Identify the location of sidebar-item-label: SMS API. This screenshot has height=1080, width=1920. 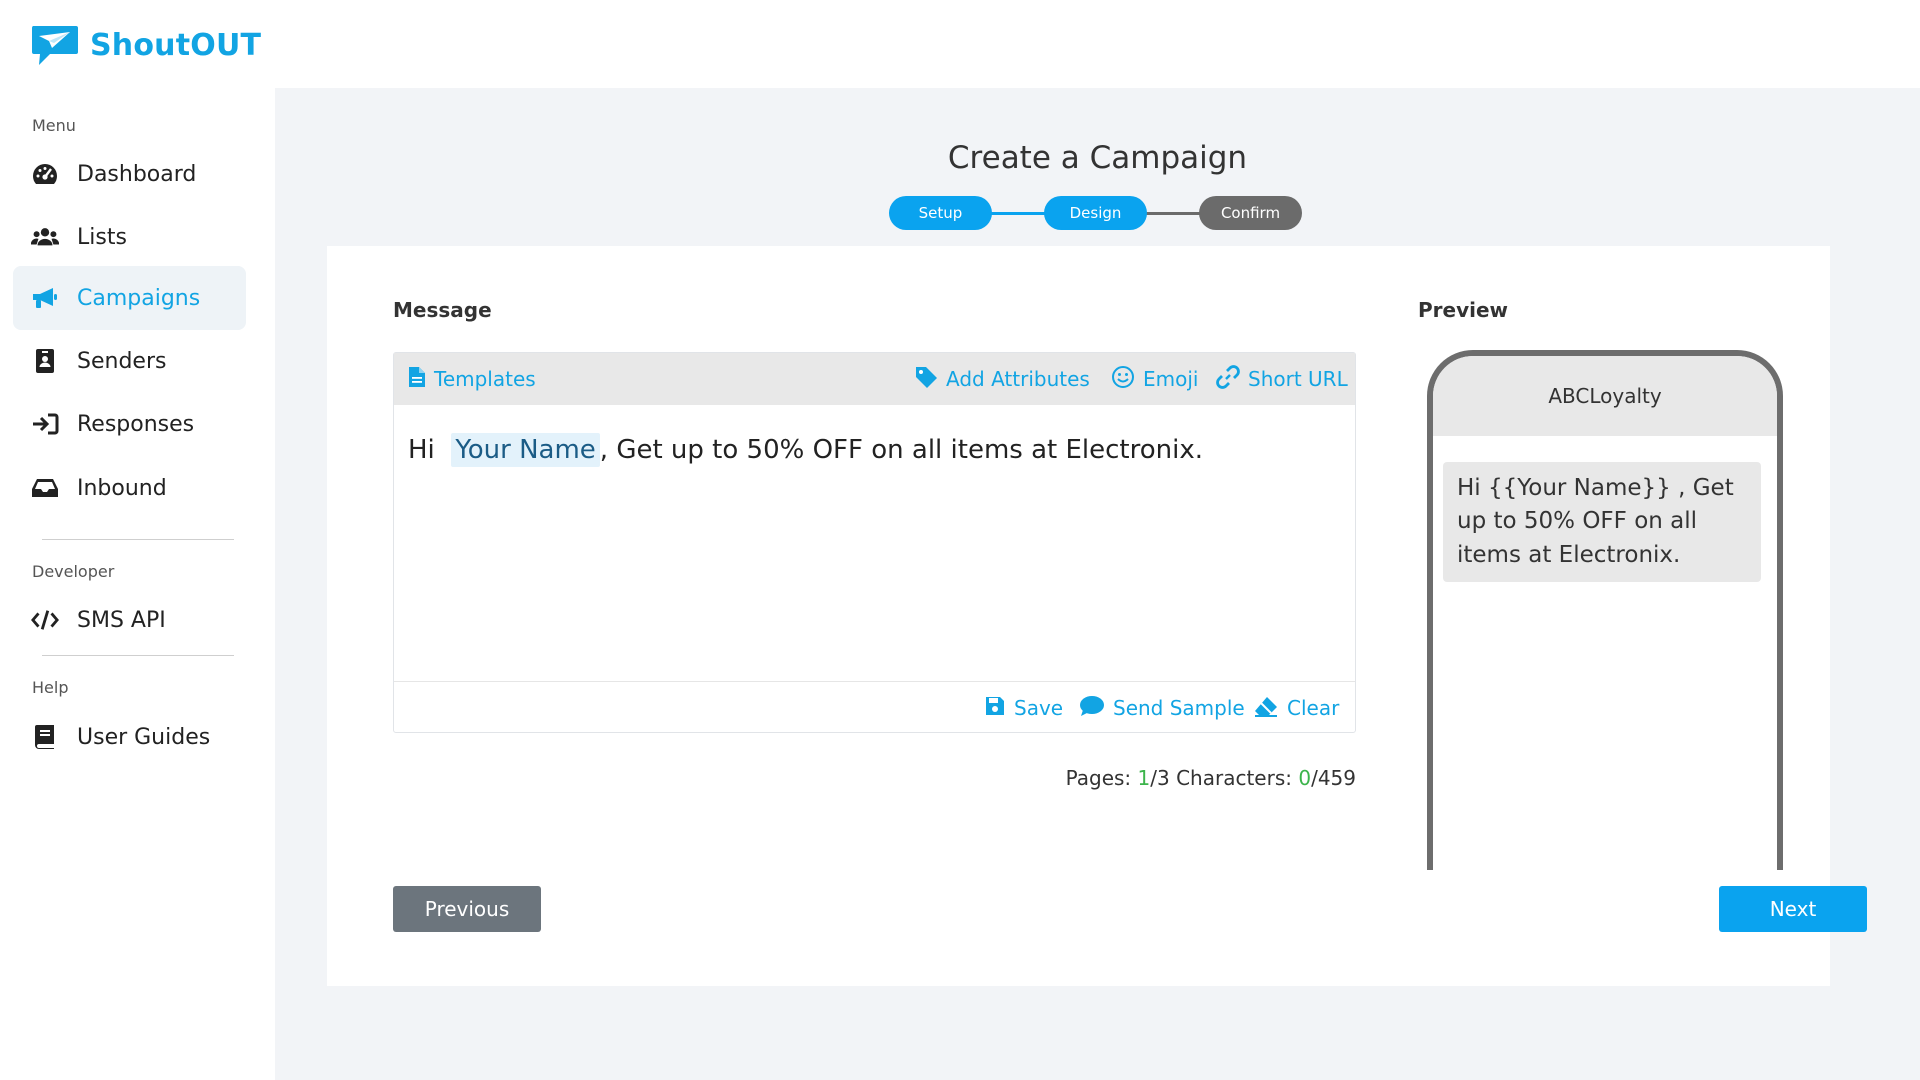
(121, 620).